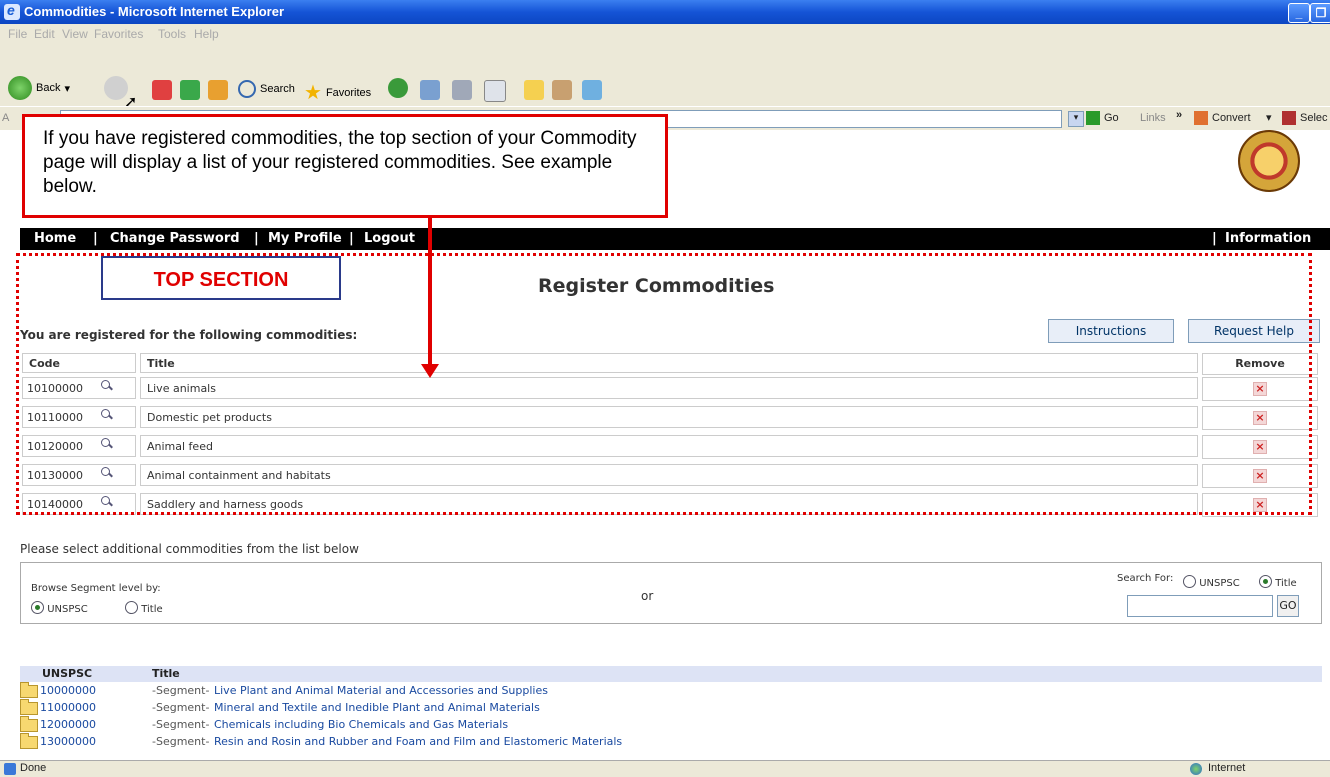  I want to click on go-search-button: GO, so click(1288, 606).